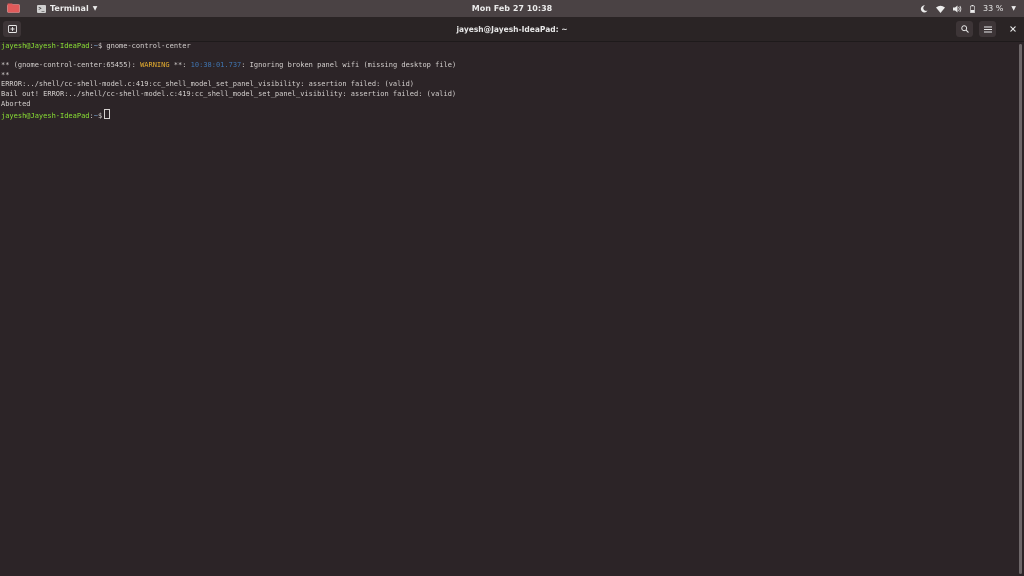 The width and height of the screenshot is (1024, 576). What do you see at coordinates (71, 65) in the screenshot?
I see `warning-prefix: ** (gnome-control-center:65455):` at bounding box center [71, 65].